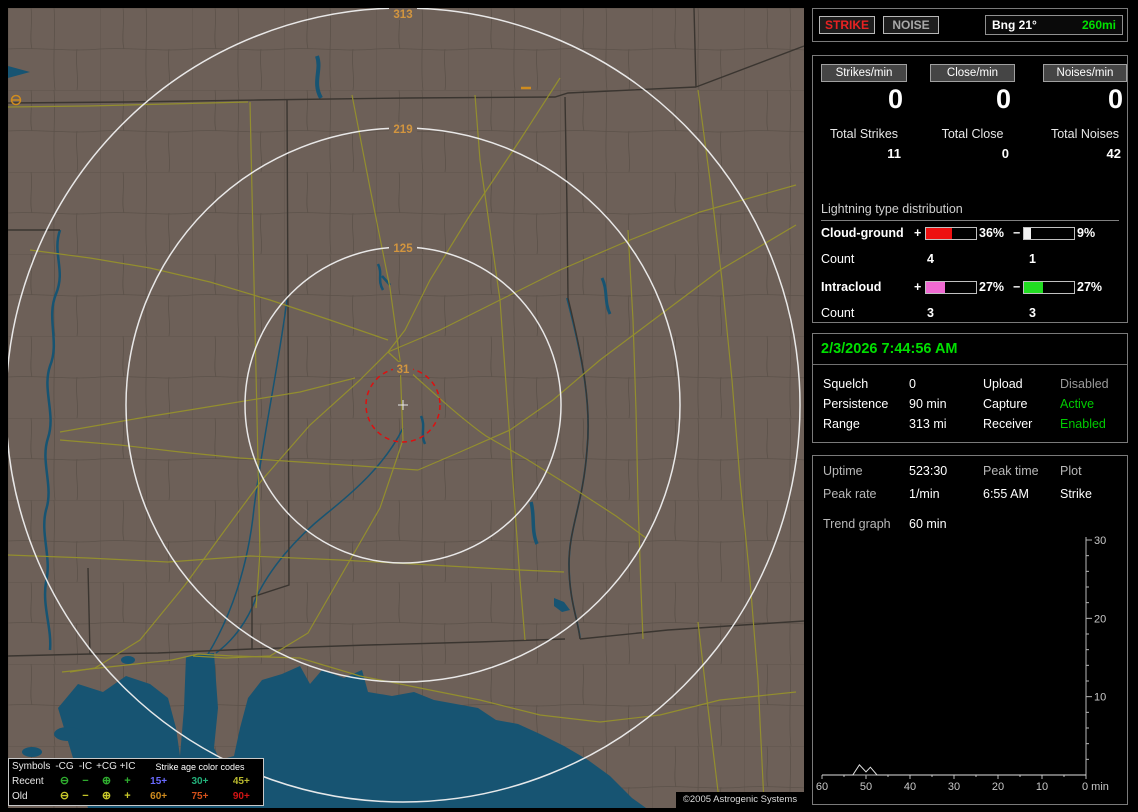  Describe the element at coordinates (1014, 25) in the screenshot. I see `bearing-value: Bng 21°` at that location.